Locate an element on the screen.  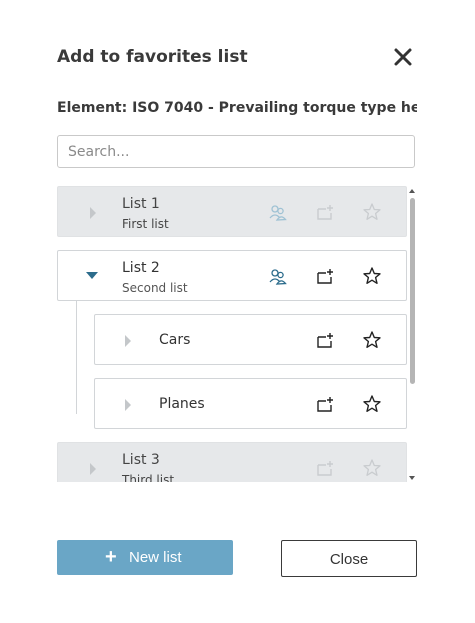
list-description: Third list is located at coordinates (148, 477).